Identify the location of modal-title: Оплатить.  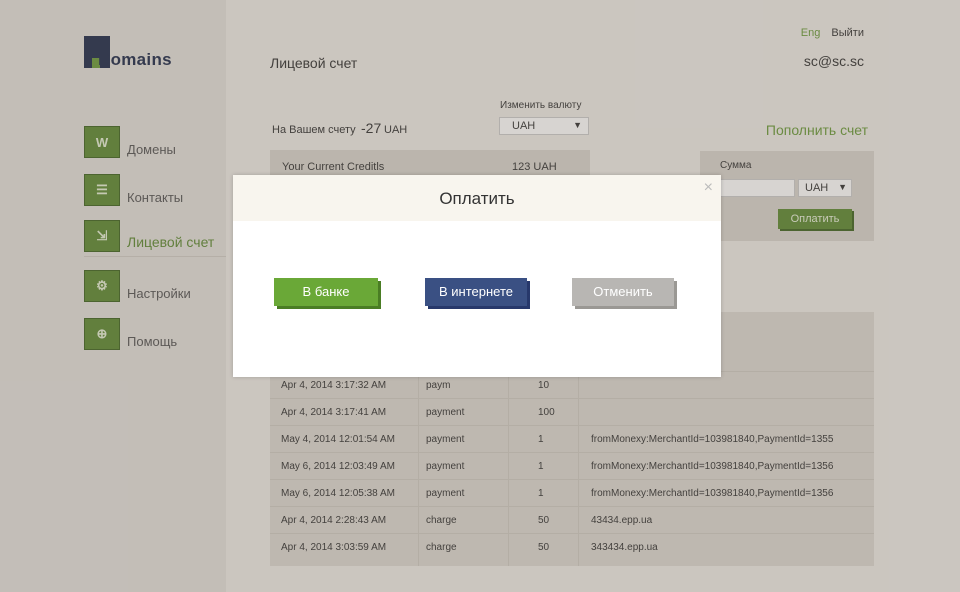
(477, 198).